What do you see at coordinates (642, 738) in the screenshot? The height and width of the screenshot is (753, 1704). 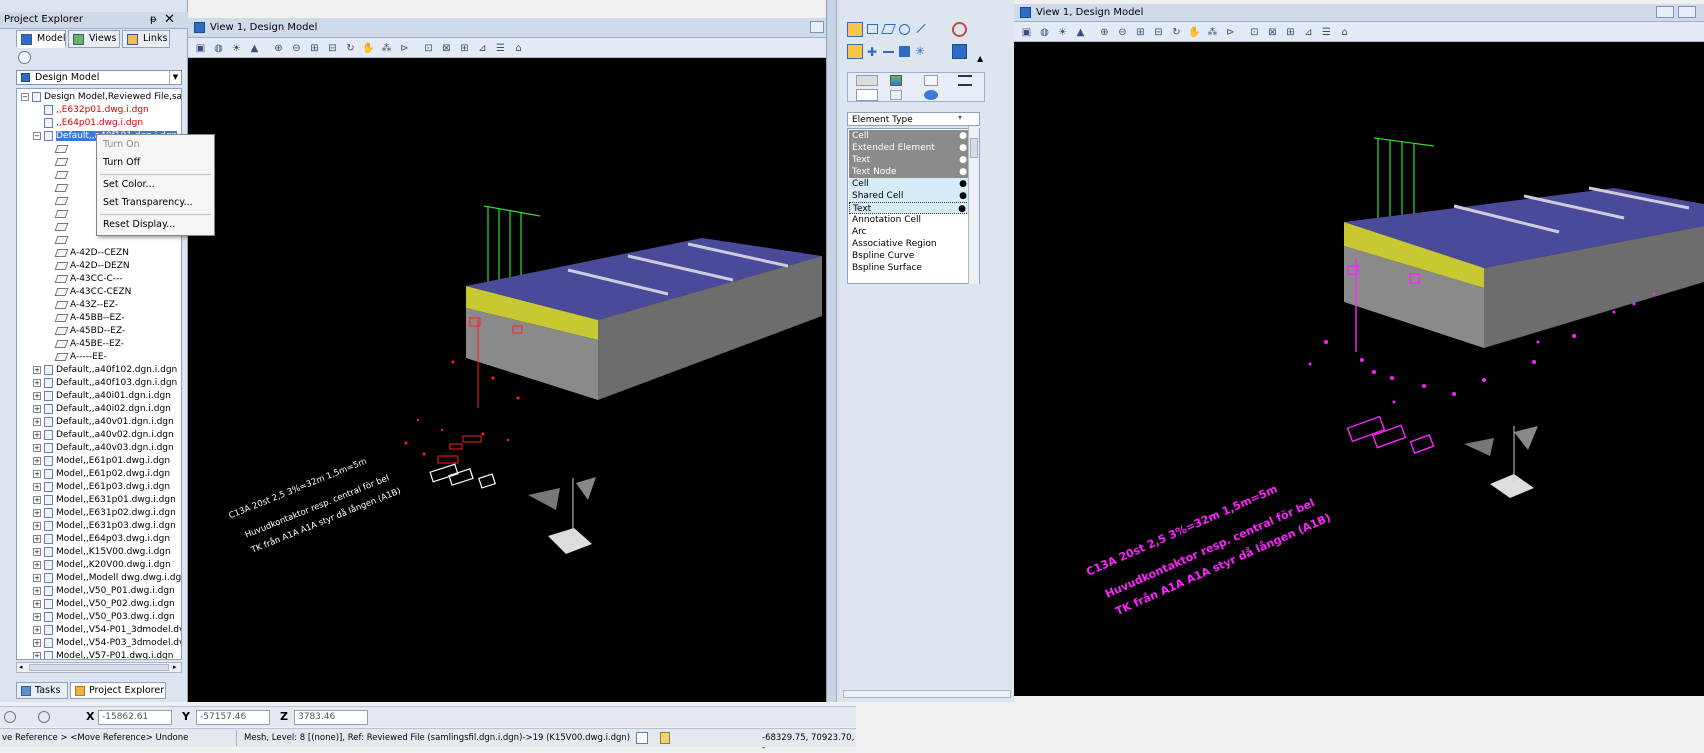 I see `snap-icon` at bounding box center [642, 738].